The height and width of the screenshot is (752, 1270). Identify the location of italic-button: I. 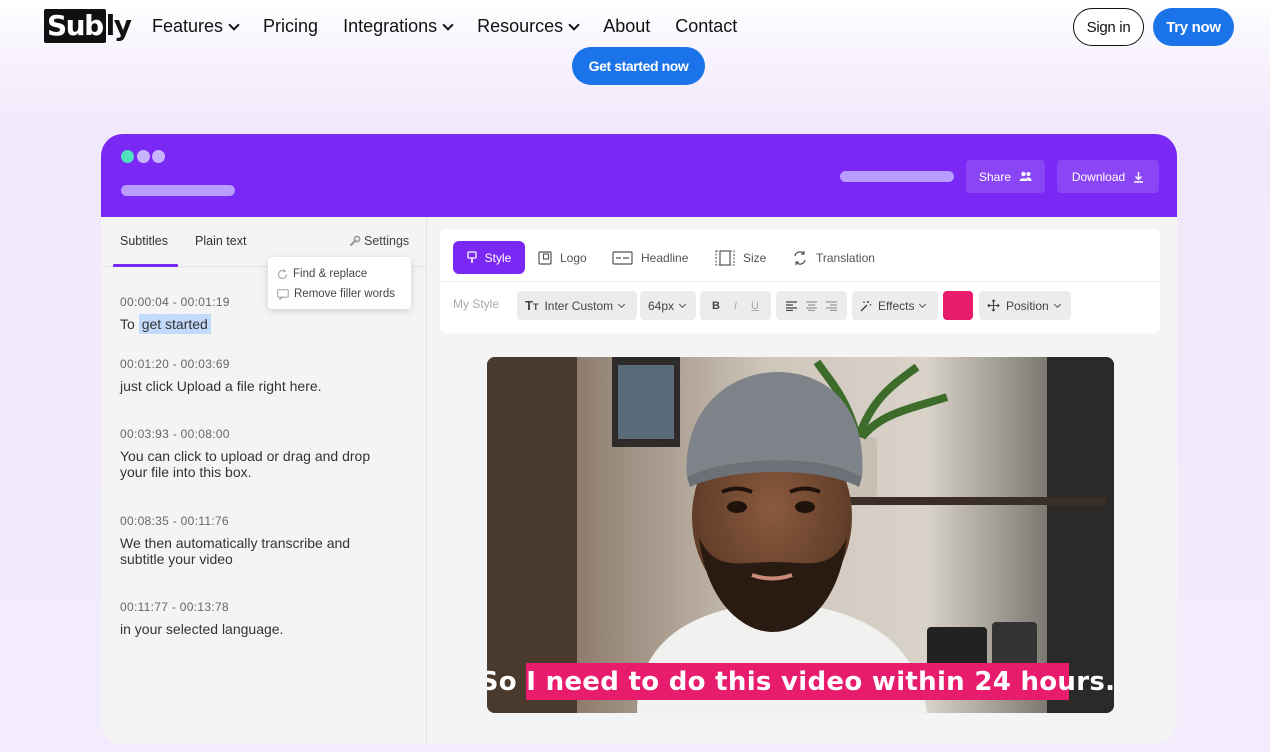
(735, 306).